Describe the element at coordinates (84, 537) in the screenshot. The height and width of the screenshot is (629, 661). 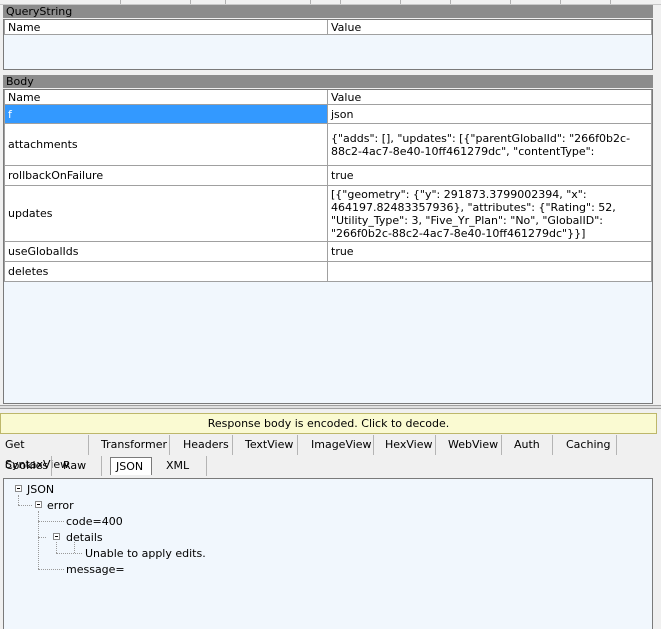
I see `tree-node-details: details` at that location.